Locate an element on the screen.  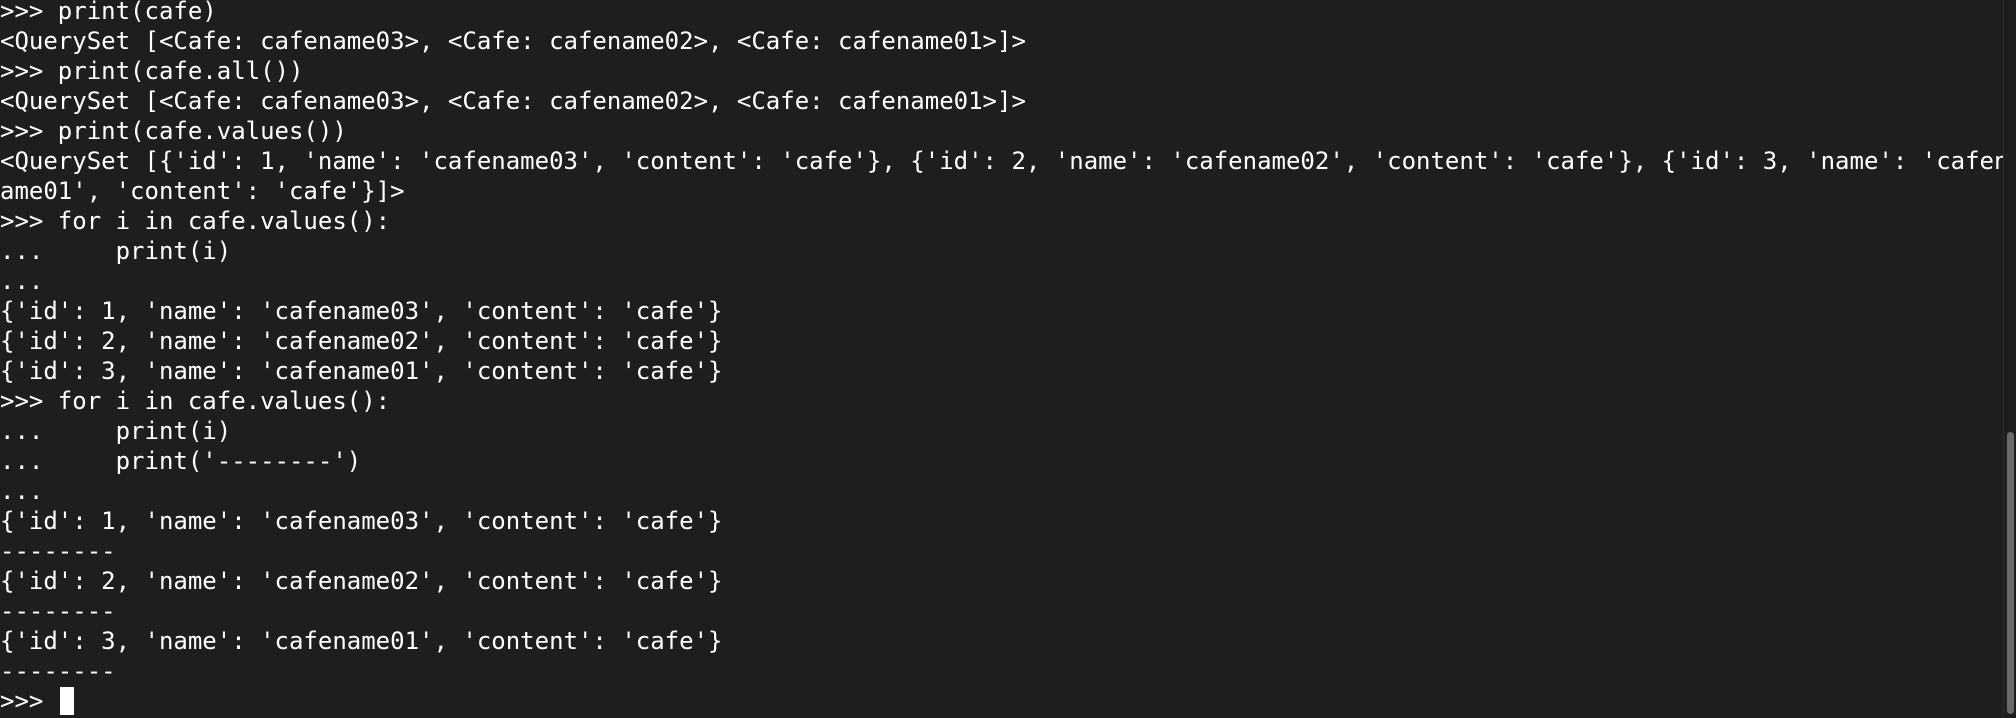
terminal-line: >>> print(cafe.values()) is located at coordinates (173, 131).